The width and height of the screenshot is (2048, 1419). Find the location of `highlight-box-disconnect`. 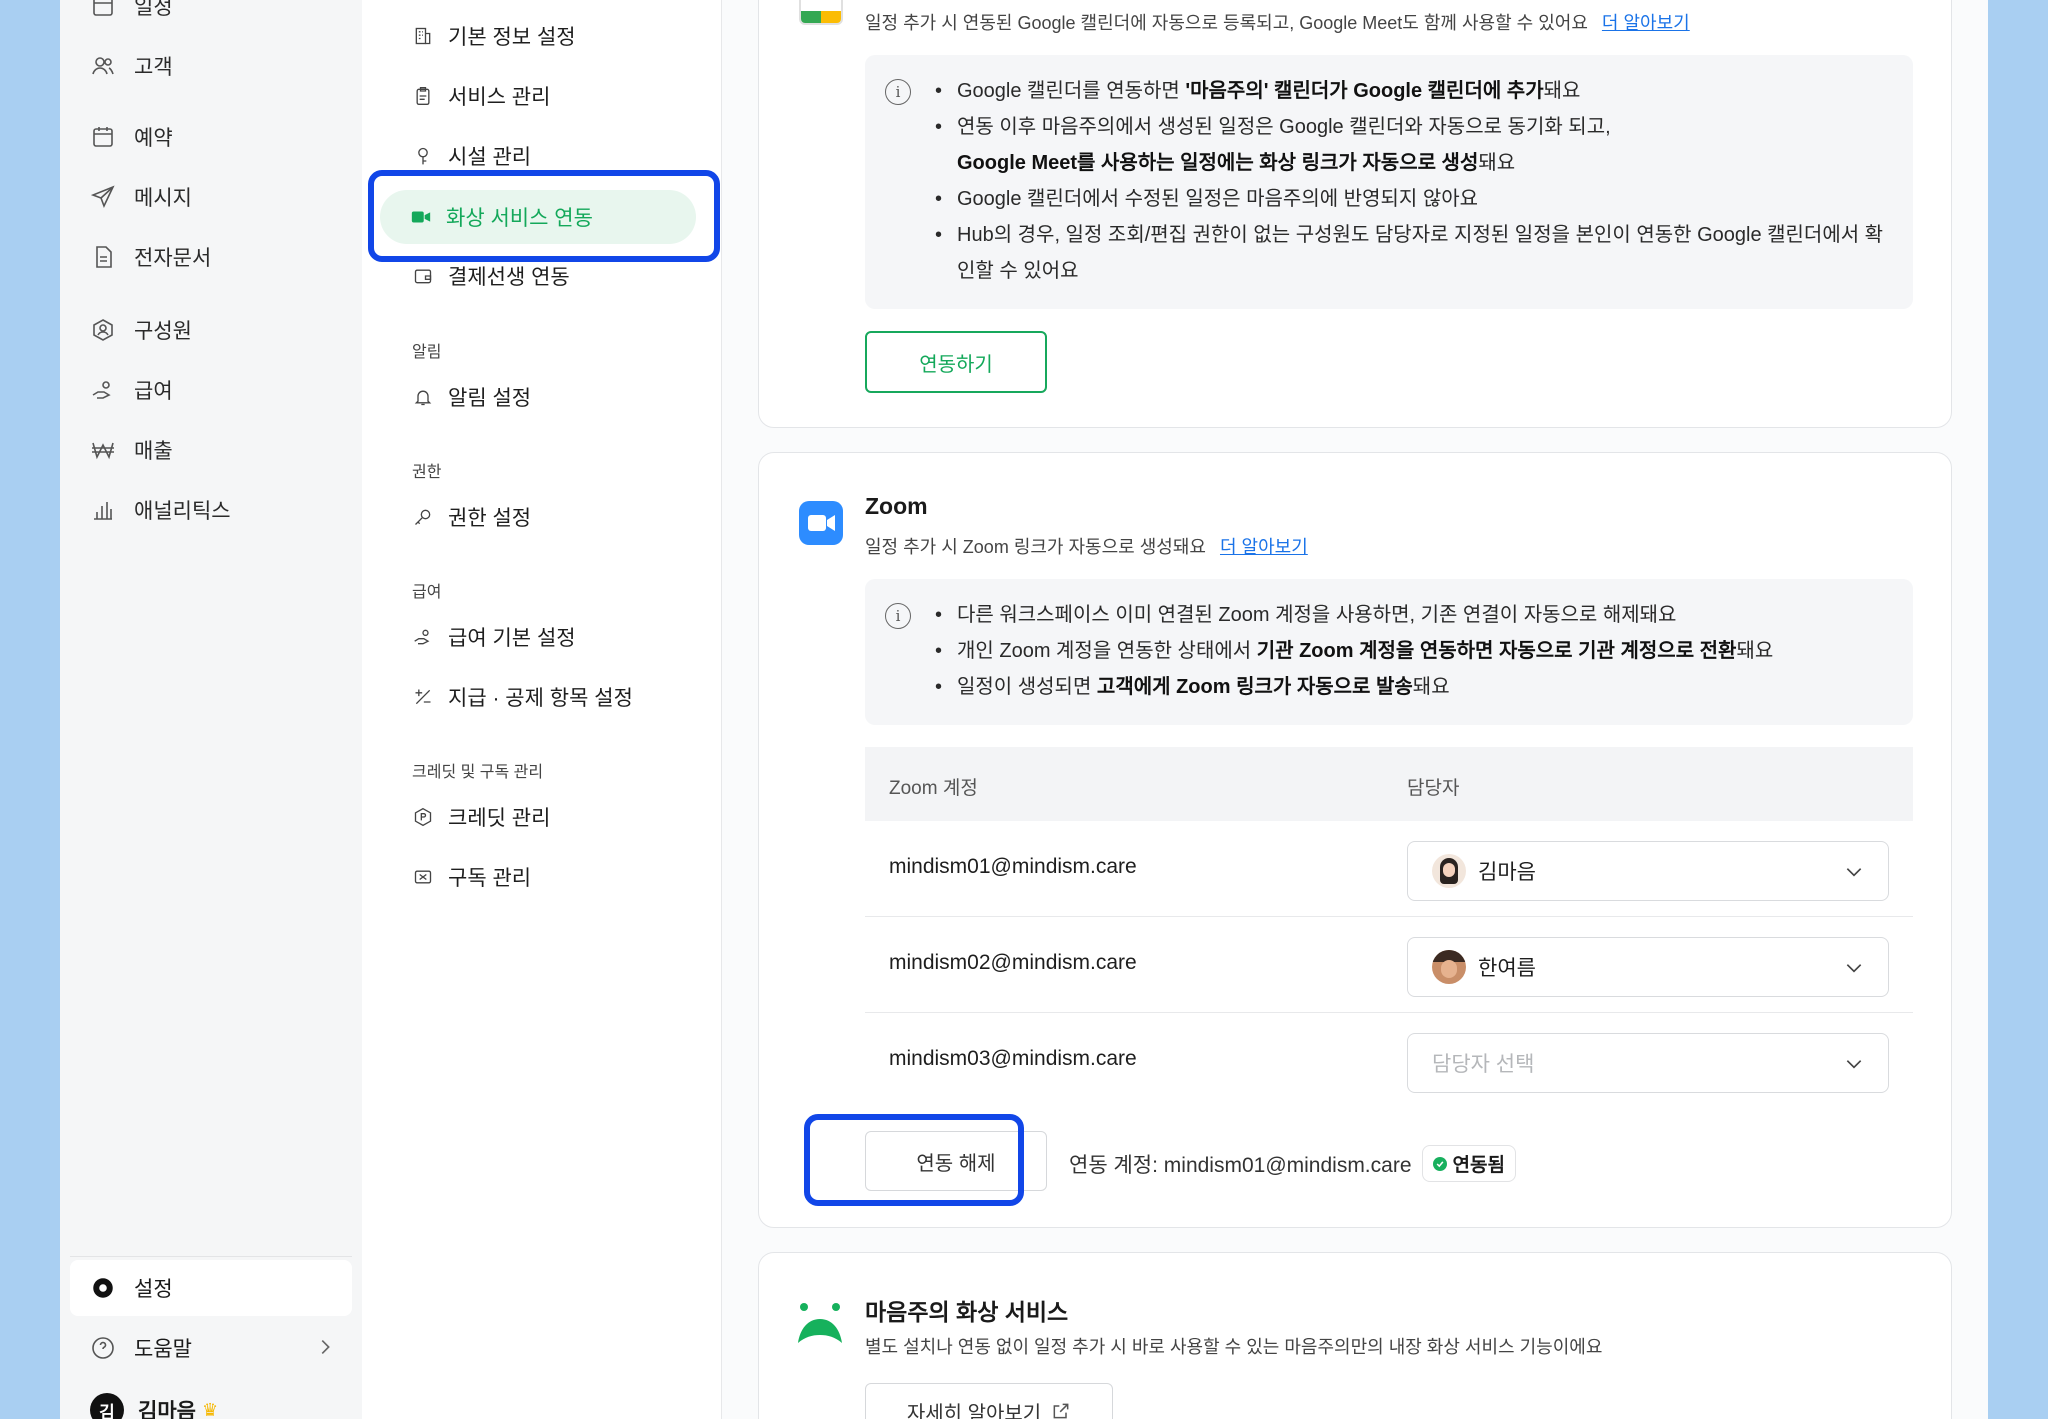

highlight-box-disconnect is located at coordinates (914, 1160).